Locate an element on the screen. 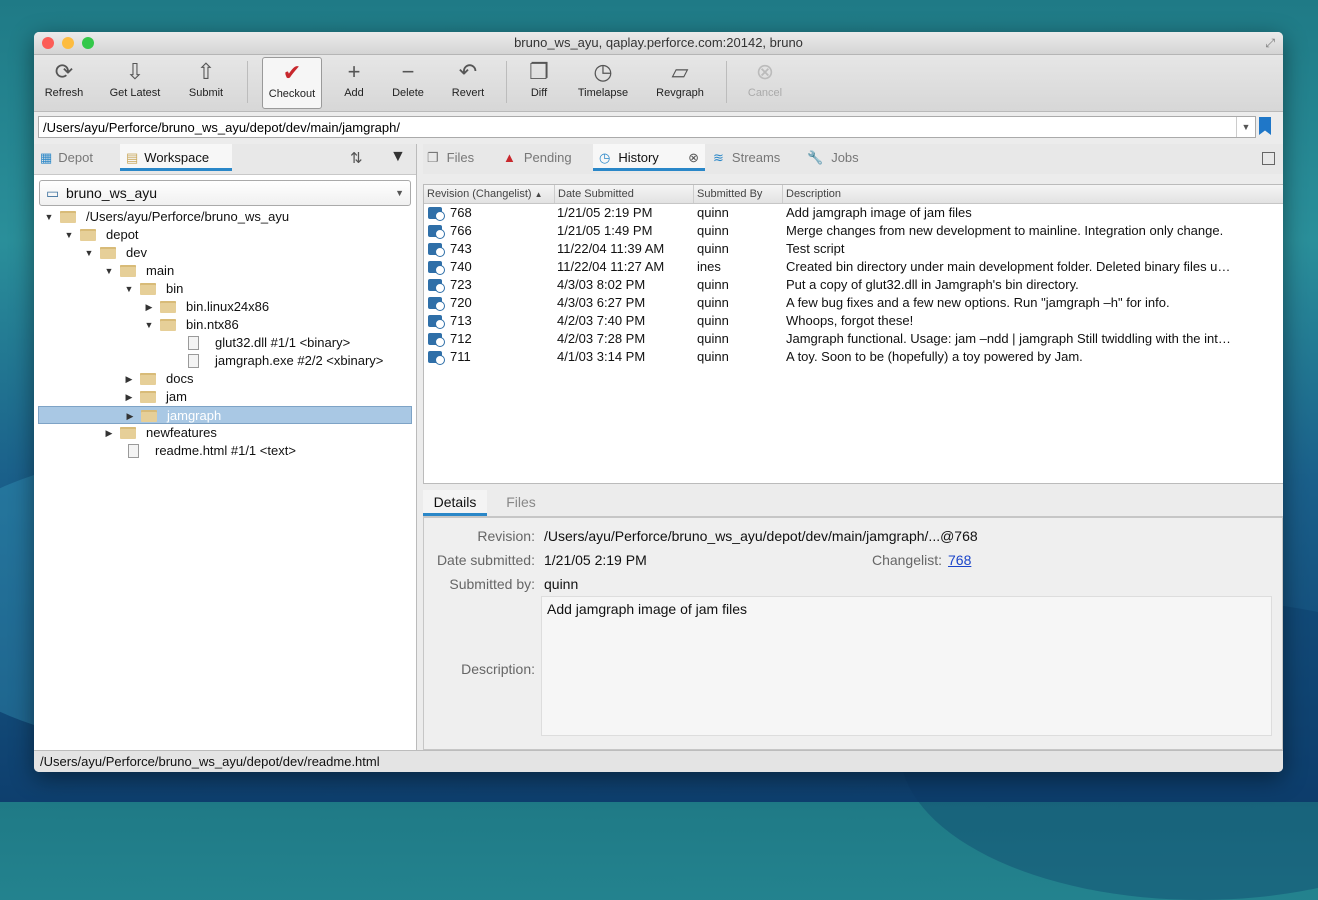 The height and width of the screenshot is (900, 1318). submit-button: ⇧ Submit is located at coordinates (206, 82).